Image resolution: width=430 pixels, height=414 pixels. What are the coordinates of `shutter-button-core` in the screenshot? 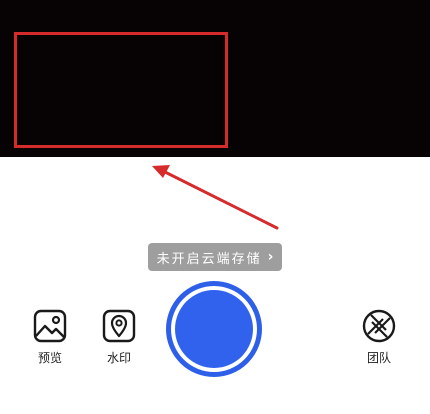 It's located at (214, 329).